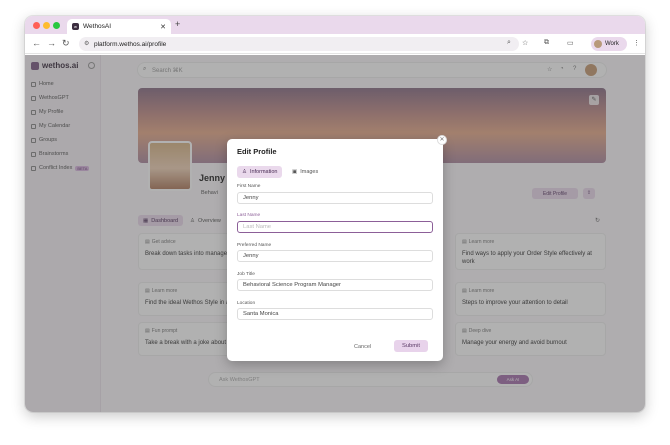  What do you see at coordinates (246, 274) in the screenshot?
I see `job-title-label: Job Title` at bounding box center [246, 274].